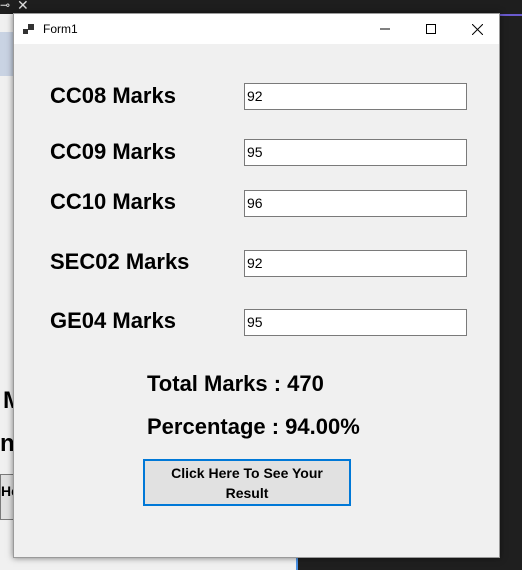 This screenshot has width=522, height=570. I want to click on percentage-text: Percentage : 94.00%, so click(253, 426).